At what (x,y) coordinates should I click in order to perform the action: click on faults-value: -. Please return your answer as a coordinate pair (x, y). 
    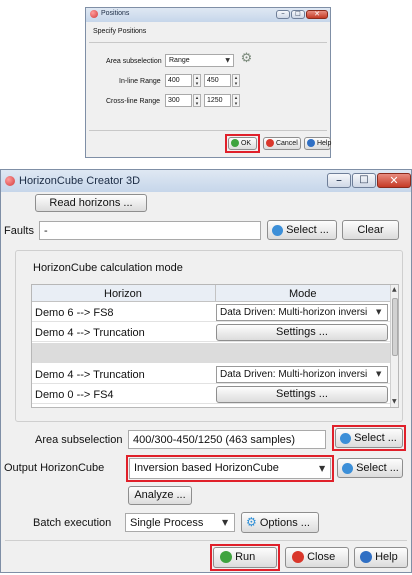
    Looking at the image, I should click on (46, 231).